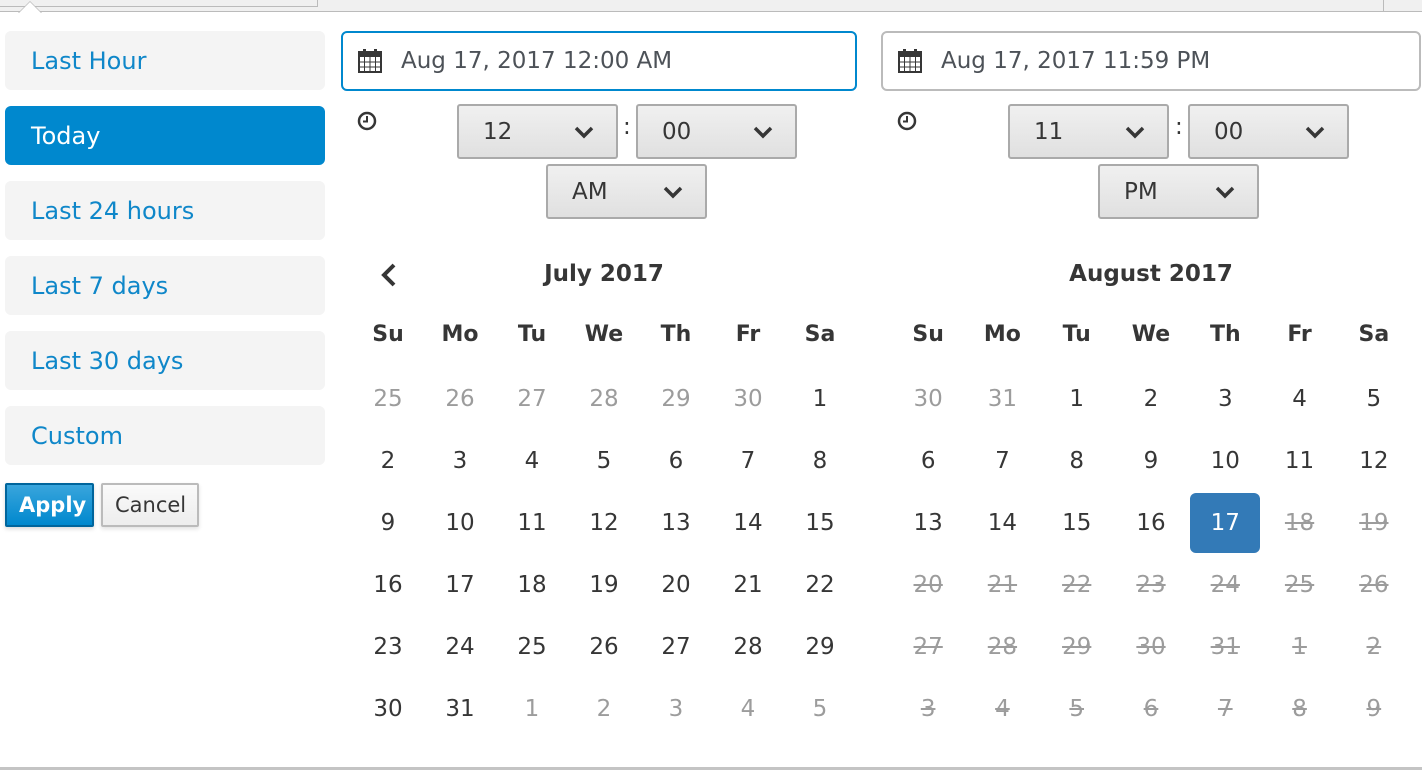 This screenshot has height=770, width=1422. What do you see at coordinates (1225, 523) in the screenshot?
I see `calendar-day-selected: 17` at bounding box center [1225, 523].